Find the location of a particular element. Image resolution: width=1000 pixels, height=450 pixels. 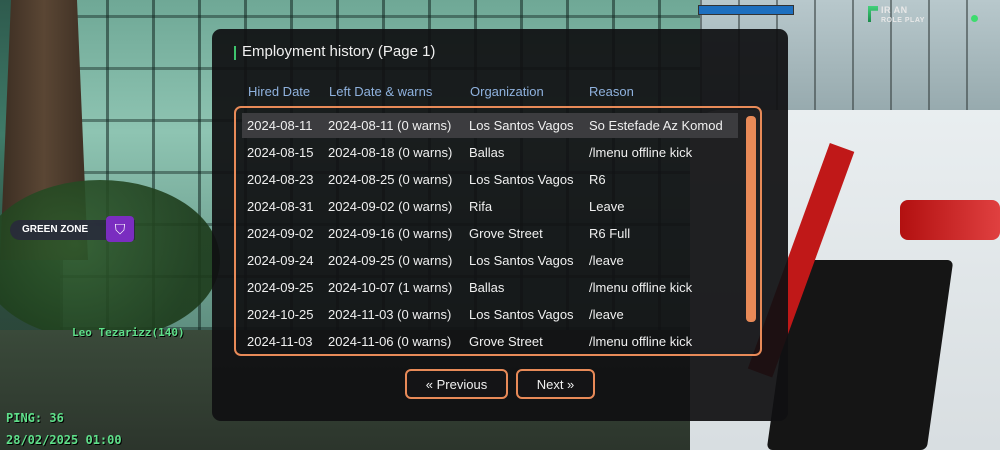

player-name: Leo Tezarizz(140) is located at coordinates (128, 332).